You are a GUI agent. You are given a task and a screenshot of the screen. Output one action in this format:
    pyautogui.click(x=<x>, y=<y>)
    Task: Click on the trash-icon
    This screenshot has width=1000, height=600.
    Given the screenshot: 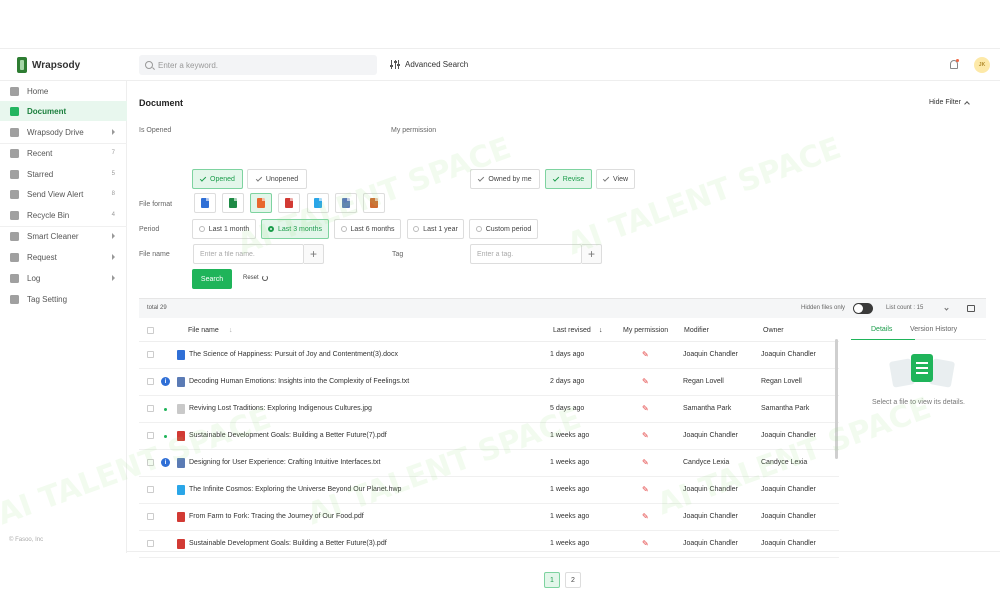 What is the action you would take?
    pyautogui.click(x=14, y=215)
    